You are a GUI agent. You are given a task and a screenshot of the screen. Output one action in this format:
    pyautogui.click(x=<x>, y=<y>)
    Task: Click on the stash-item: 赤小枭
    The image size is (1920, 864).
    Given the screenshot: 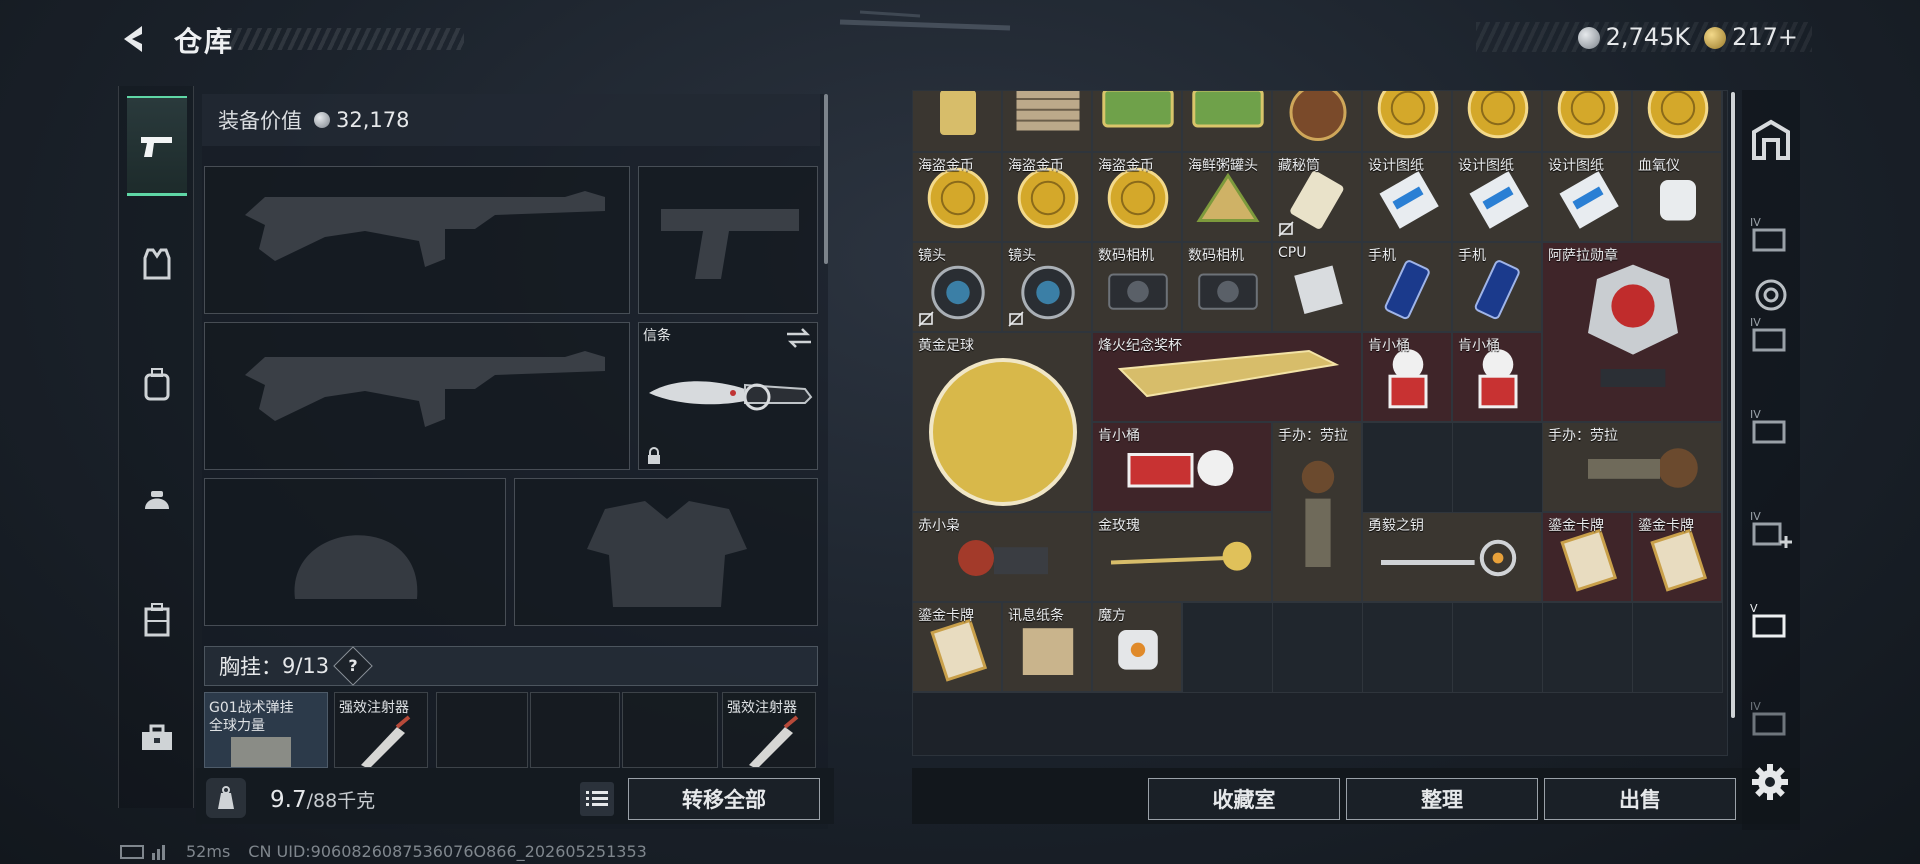 What is the action you would take?
    pyautogui.click(x=1002, y=557)
    